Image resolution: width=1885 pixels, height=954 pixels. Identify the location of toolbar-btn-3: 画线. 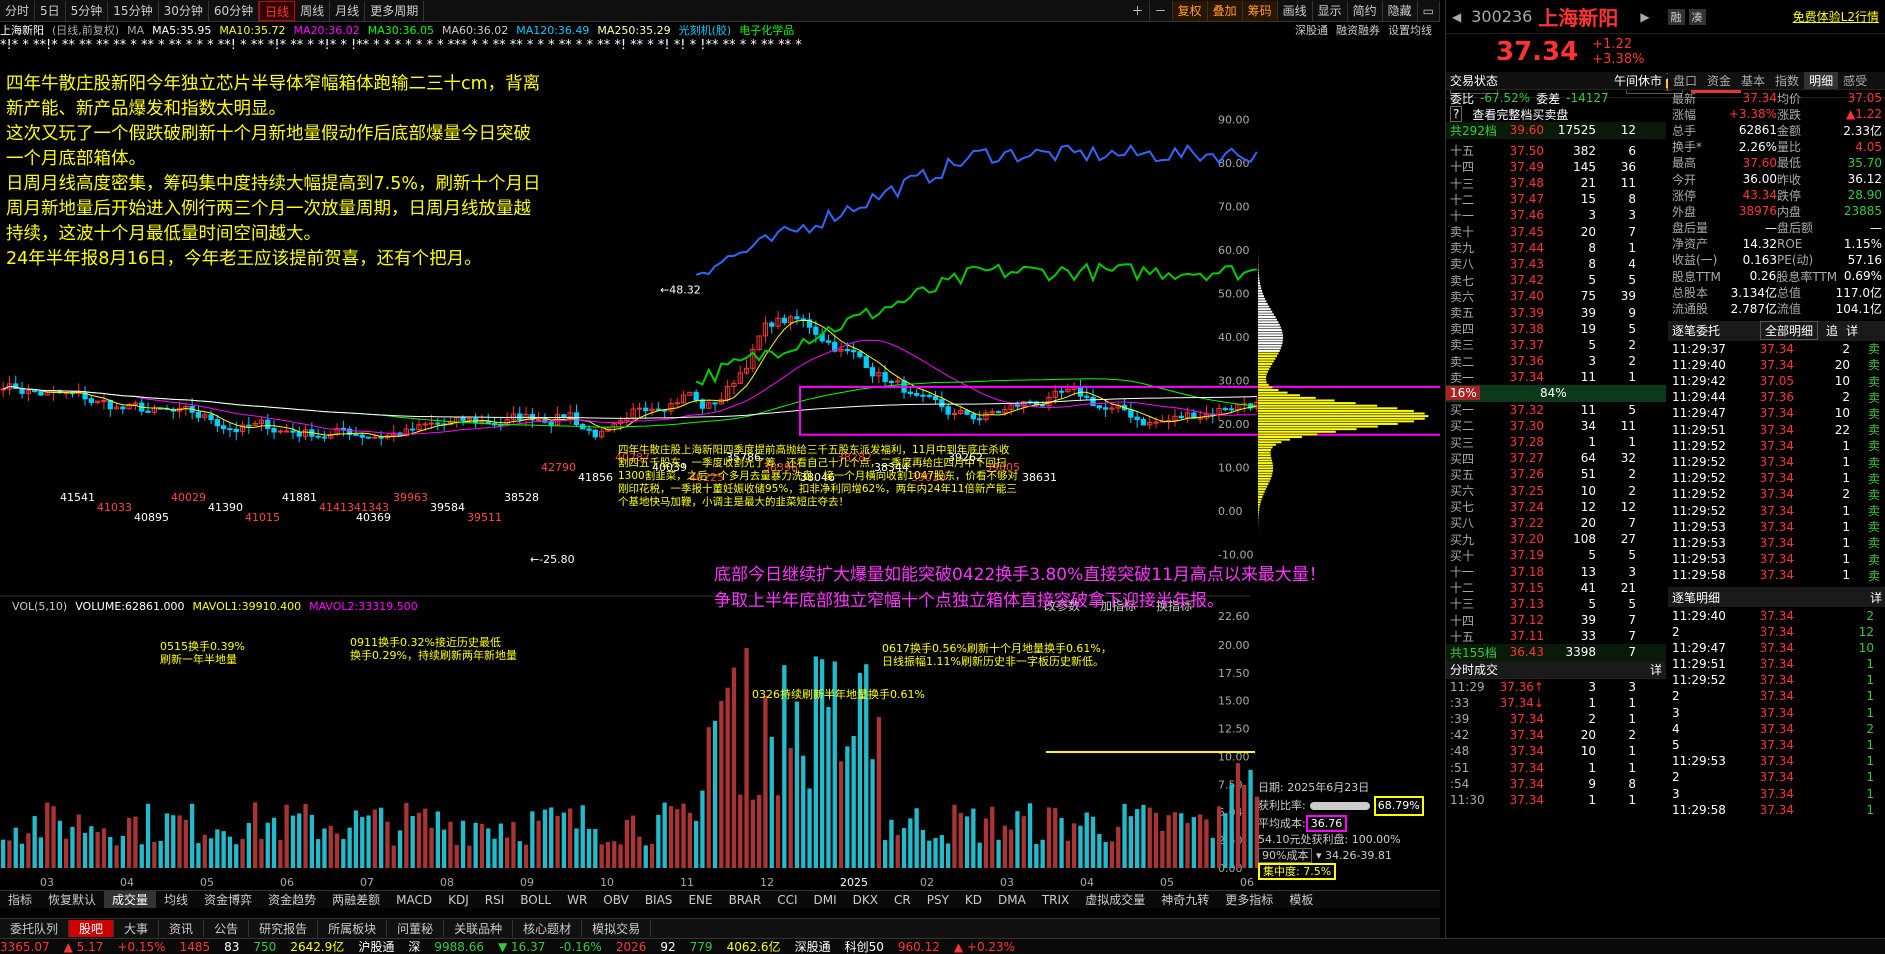
(1295, 10).